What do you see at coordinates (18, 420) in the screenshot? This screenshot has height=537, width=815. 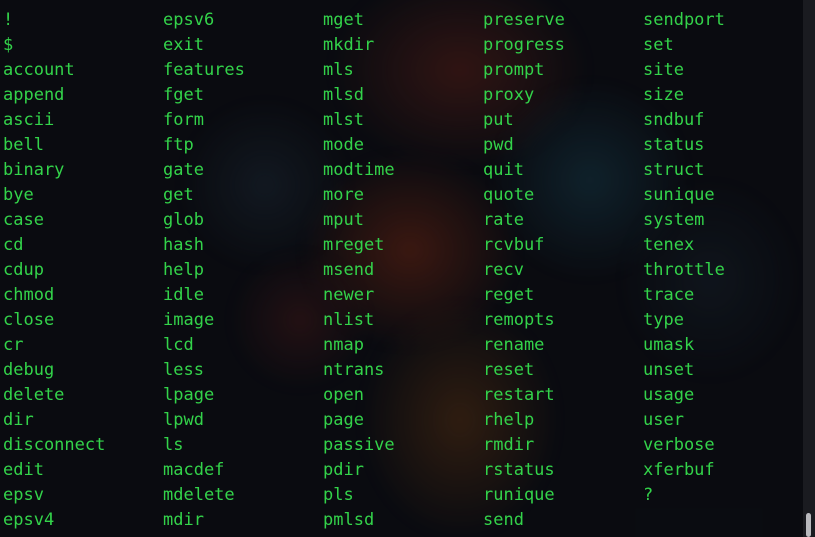 I see `command-entry: dir` at bounding box center [18, 420].